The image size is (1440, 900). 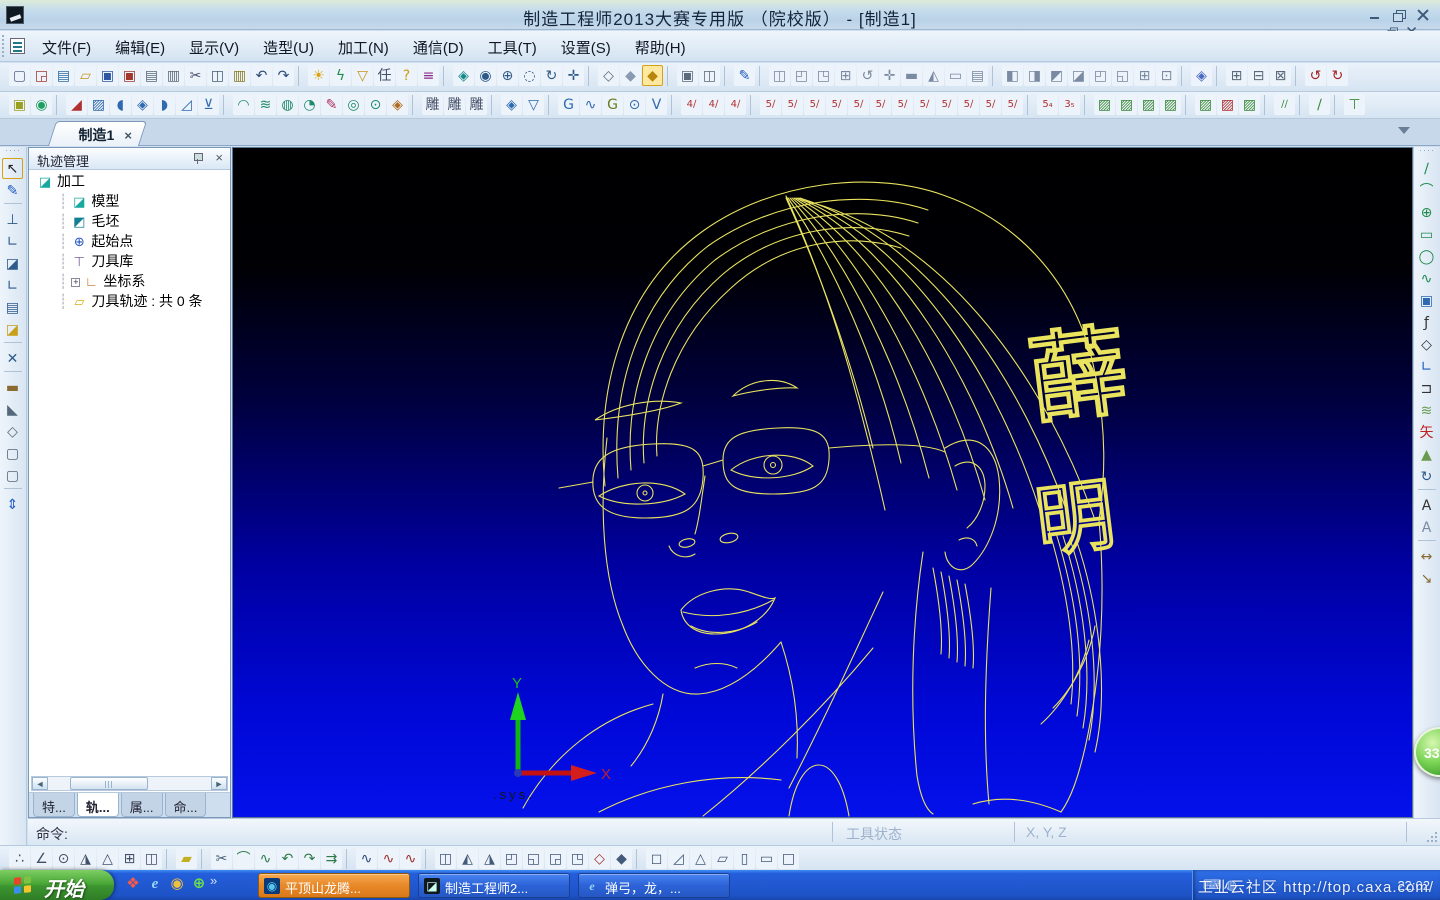 I want to click on trajectory-manage-button: ▣, so click(x=19, y=104).